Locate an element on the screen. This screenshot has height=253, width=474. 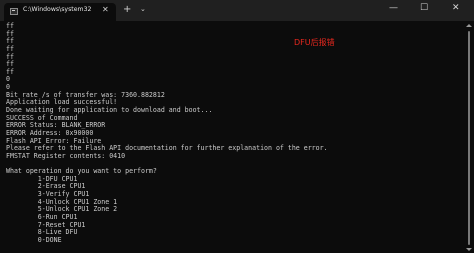
maximize-button: ☐ is located at coordinates (424, 8).